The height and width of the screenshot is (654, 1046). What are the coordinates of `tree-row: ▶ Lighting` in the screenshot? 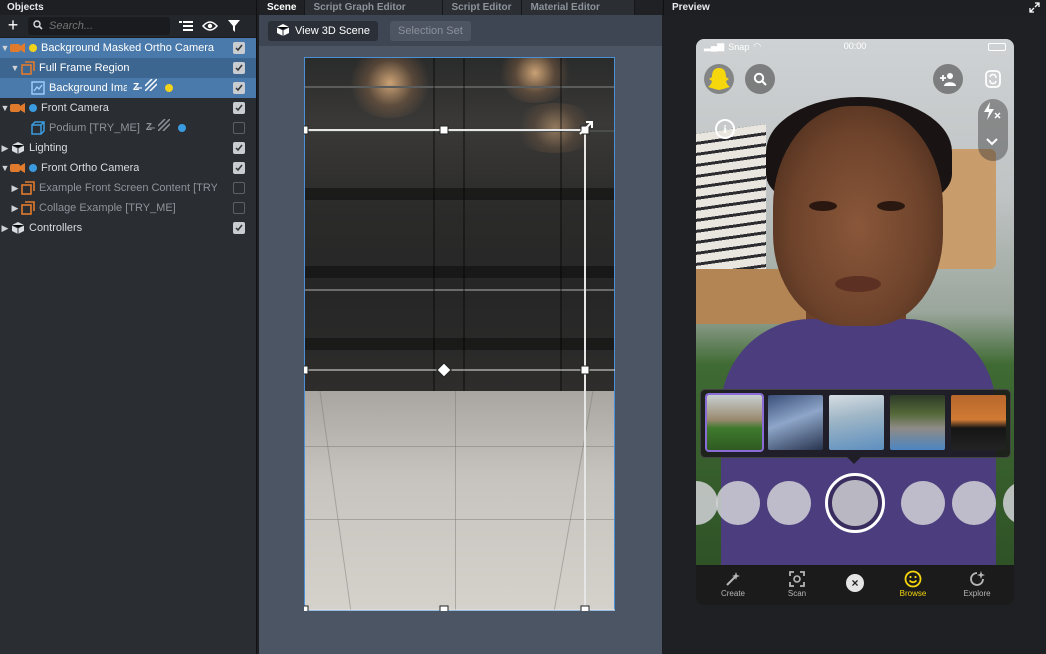 It's located at (128, 148).